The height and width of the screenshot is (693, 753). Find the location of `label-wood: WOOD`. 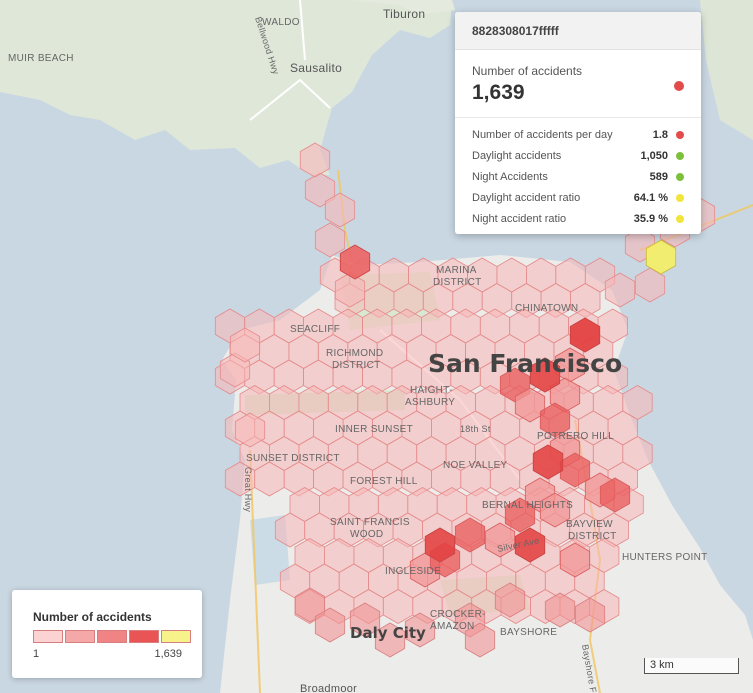

label-wood: WOOD is located at coordinates (366, 534).